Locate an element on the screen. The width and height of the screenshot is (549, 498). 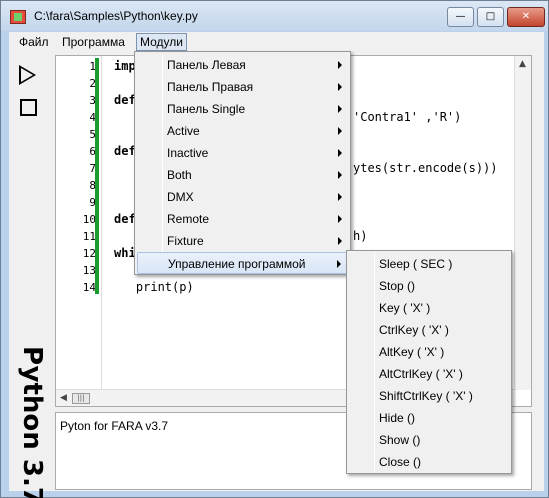
console-text: Pyton for FARA v3.7 is located at coordinates (114, 426).